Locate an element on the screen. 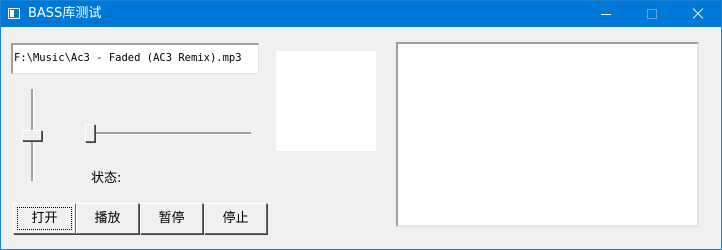  status-label: 状态: is located at coordinates (106, 178).